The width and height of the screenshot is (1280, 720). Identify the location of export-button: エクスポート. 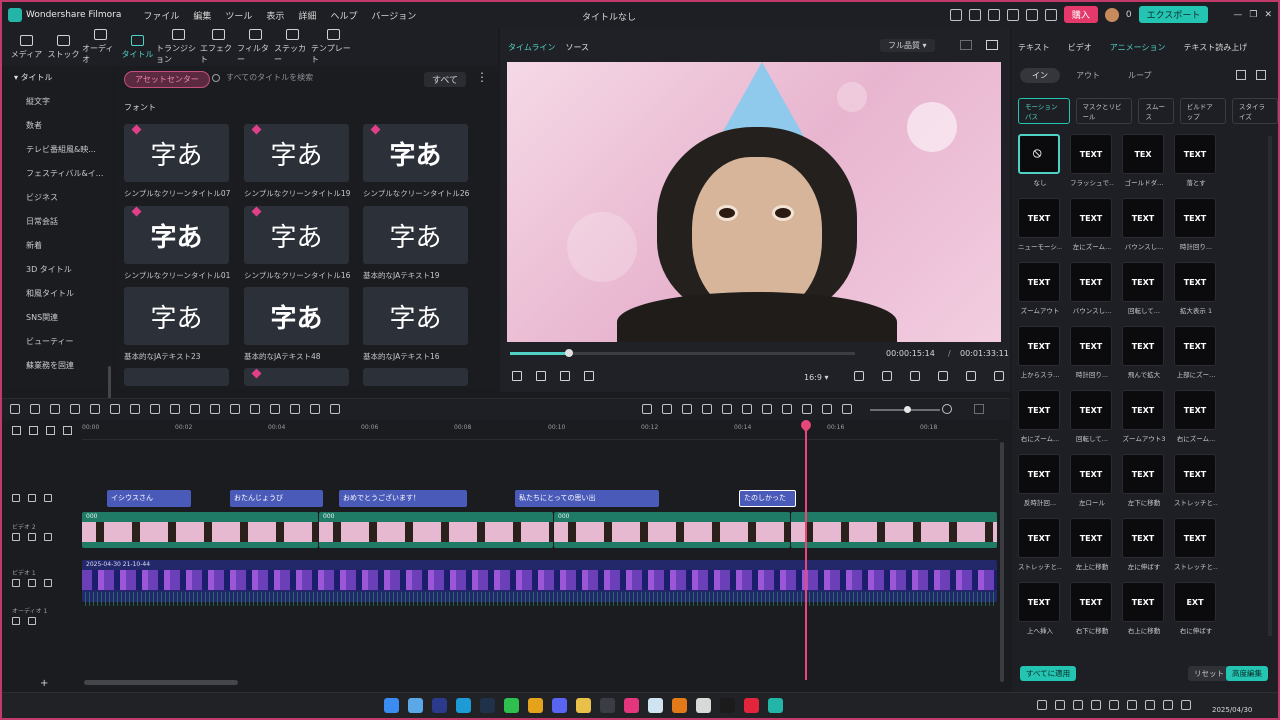
(1173, 14).